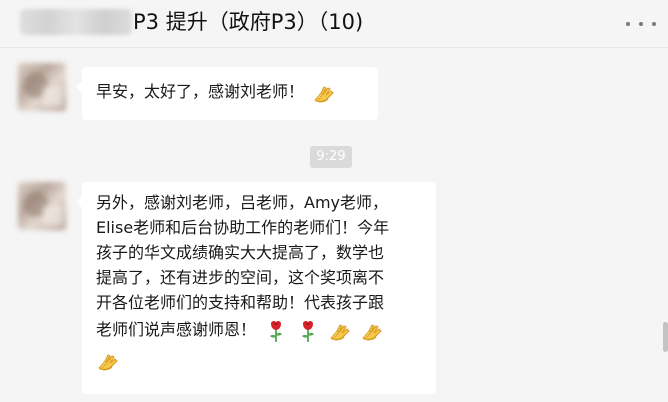 The height and width of the screenshot is (402, 668). Describe the element at coordinates (176, 329) in the screenshot. I see `message-line: 老师们说声感谢师恩！` at that location.